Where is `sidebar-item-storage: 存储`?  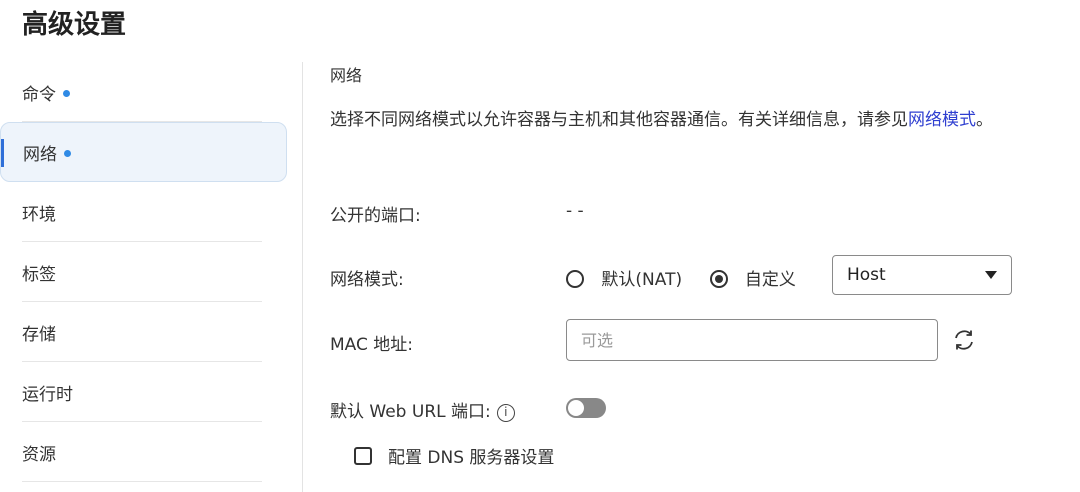 sidebar-item-storage: 存储 is located at coordinates (145, 332).